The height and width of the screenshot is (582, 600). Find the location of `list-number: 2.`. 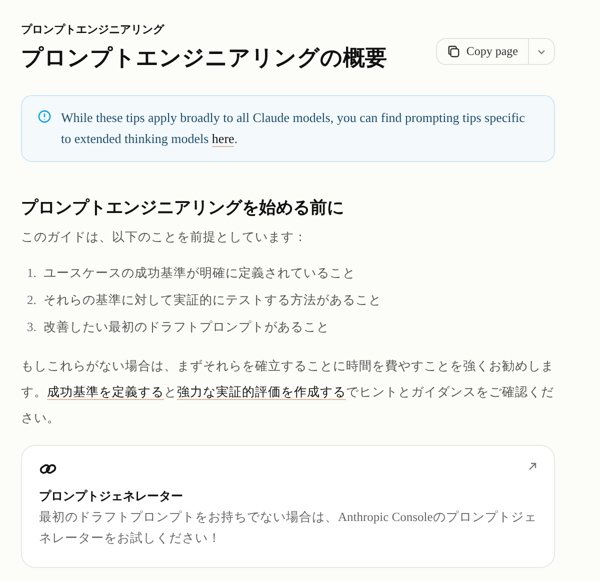

list-number: 2. is located at coordinates (31, 300).